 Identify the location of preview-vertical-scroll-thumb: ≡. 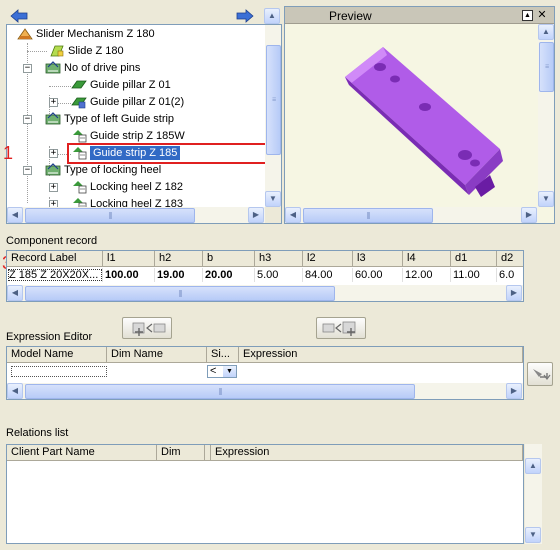
(546, 67).